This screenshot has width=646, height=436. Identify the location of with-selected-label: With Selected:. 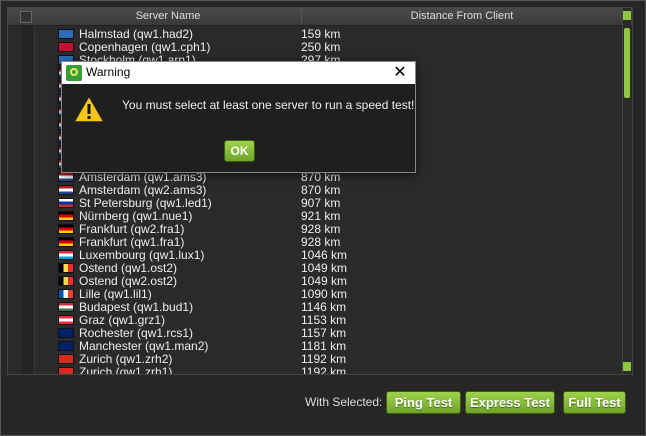
(344, 402).